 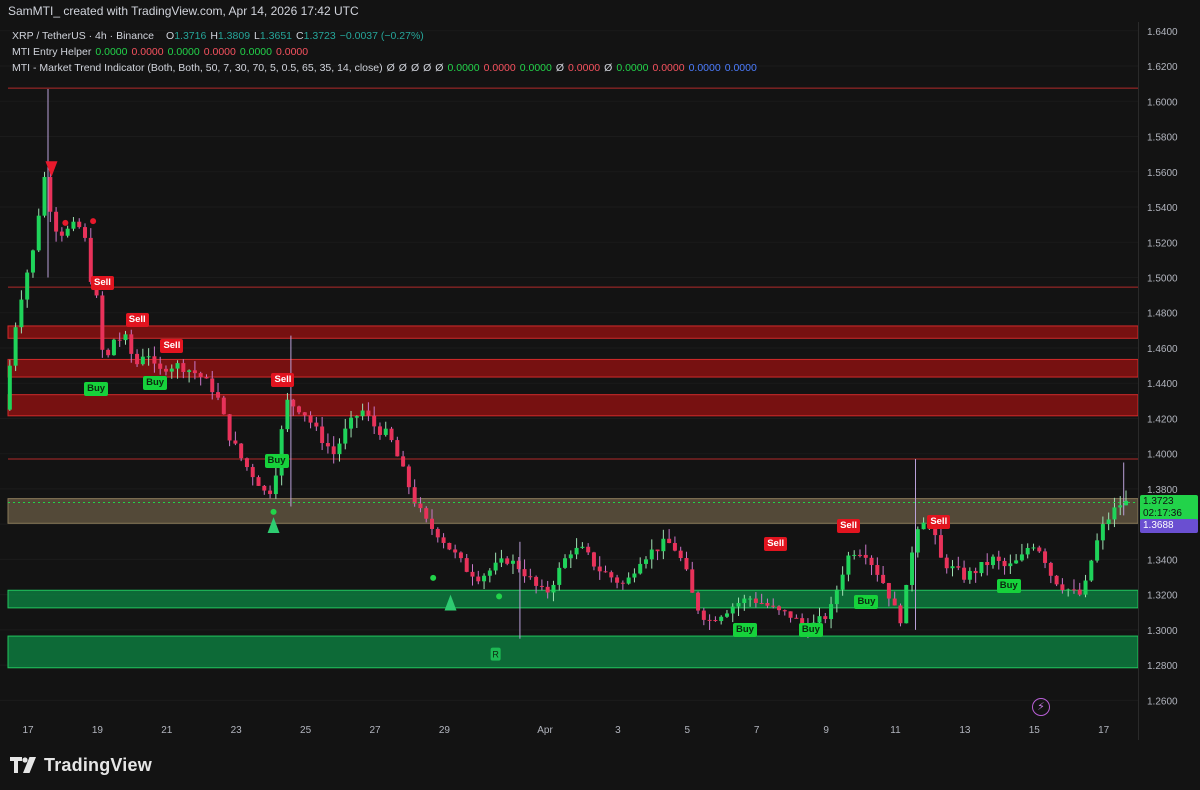 What do you see at coordinates (96, 388) in the screenshot?
I see `buy-signal-label: Buy` at bounding box center [96, 388].